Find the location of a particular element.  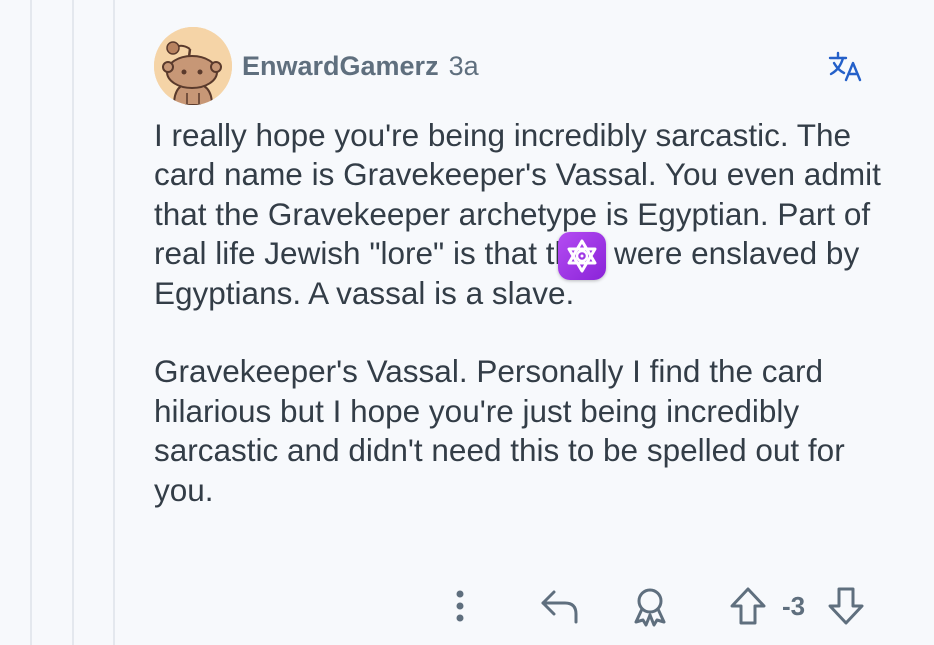

reply-button is located at coordinates (560, 606).